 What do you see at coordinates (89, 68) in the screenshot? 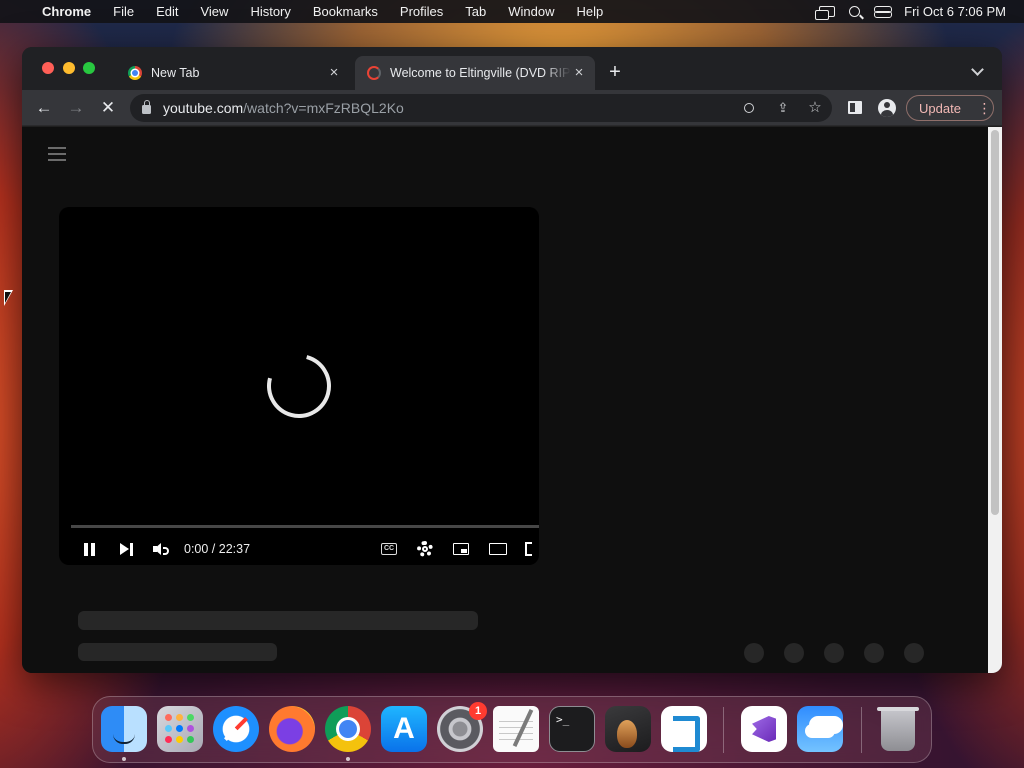
I see `zoom-window-button` at bounding box center [89, 68].